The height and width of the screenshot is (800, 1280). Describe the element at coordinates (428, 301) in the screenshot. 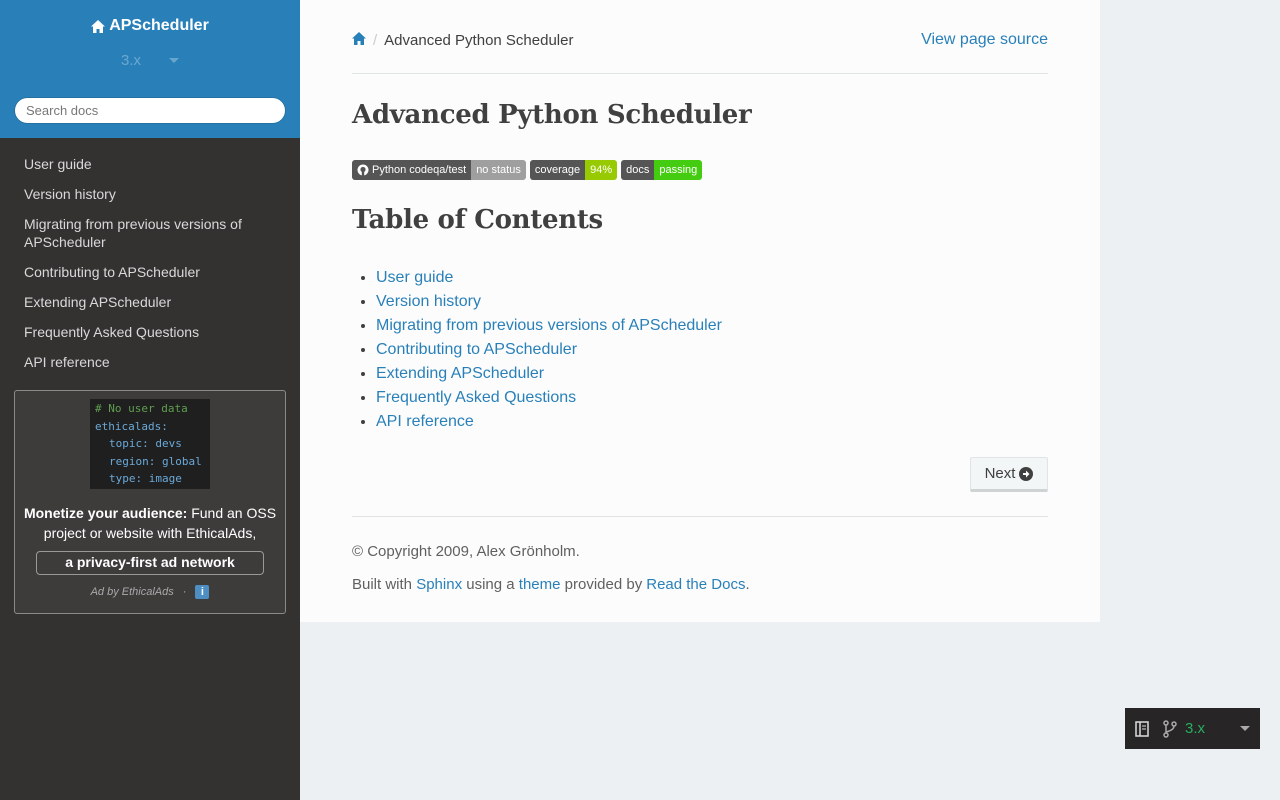

I see `toc-link-version-history: Version history` at that location.